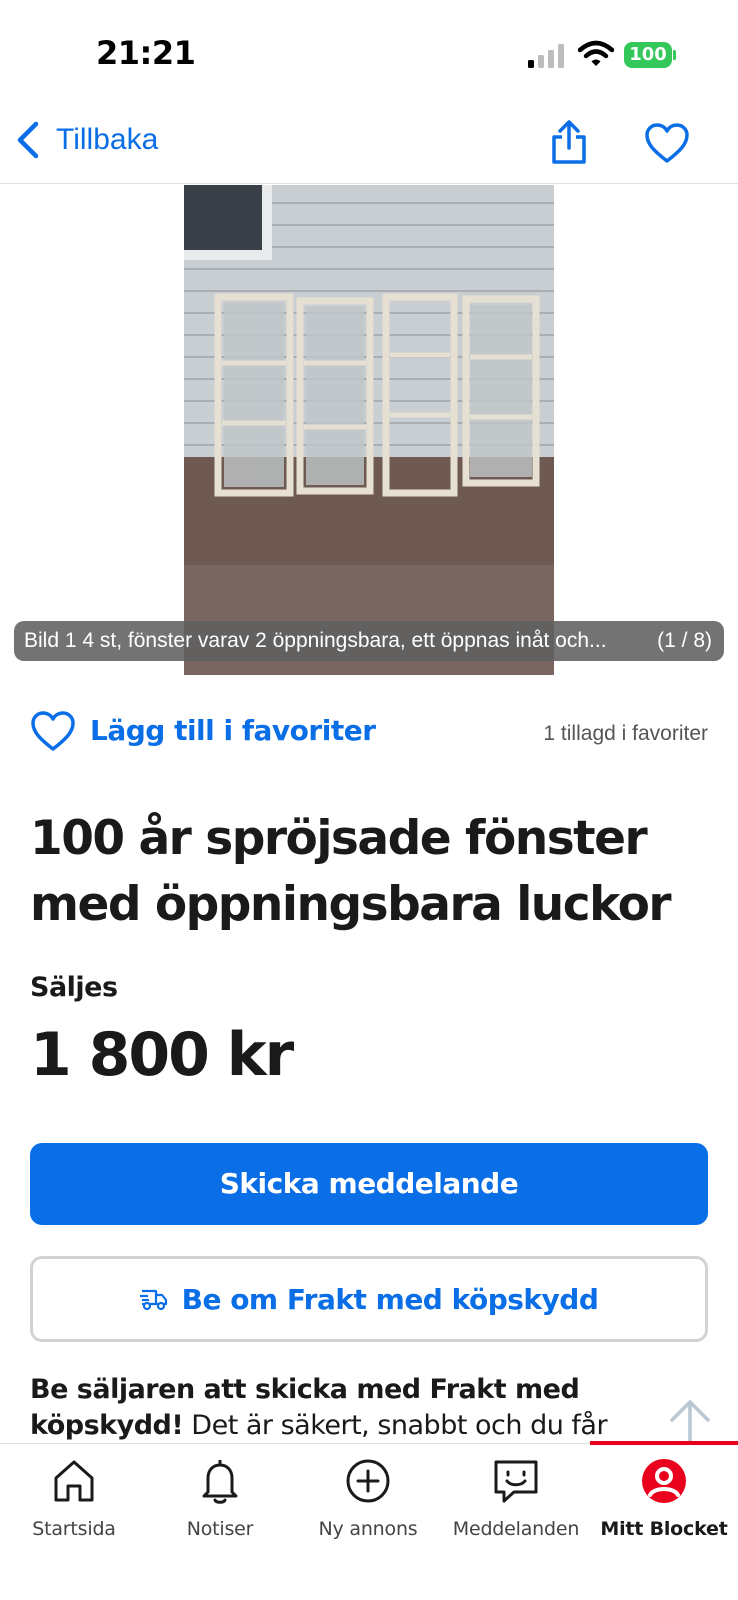  What do you see at coordinates (368, 1529) in the screenshot?
I see `tab-label: Ny annons` at bounding box center [368, 1529].